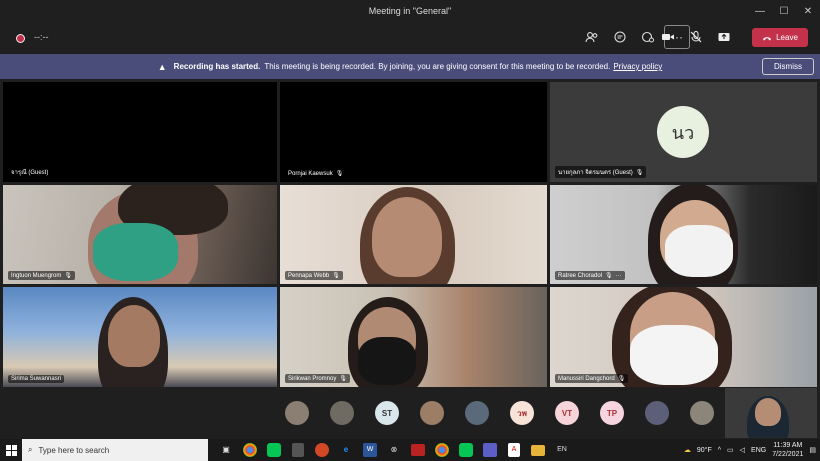 The image size is (820, 461). I want to click on search-placeholder: Type here to search, so click(74, 450).